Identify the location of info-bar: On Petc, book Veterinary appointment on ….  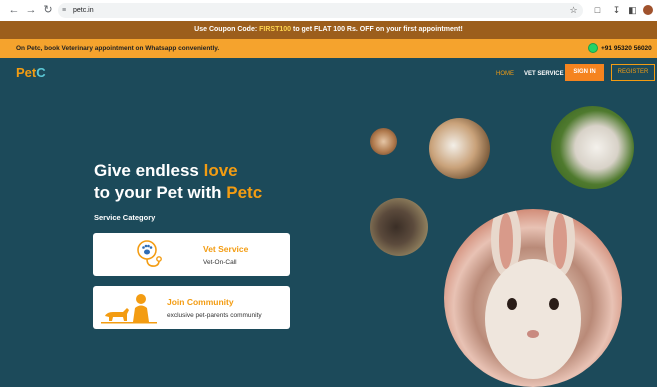
(328, 48).